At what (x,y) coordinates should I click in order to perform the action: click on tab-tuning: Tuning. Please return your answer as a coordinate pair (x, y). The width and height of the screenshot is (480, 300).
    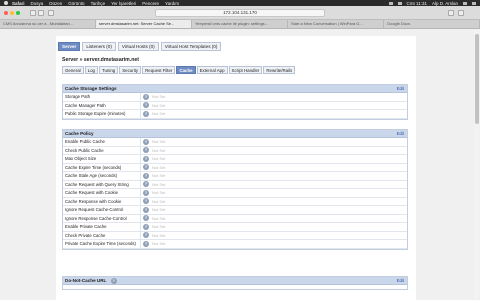
    Looking at the image, I should click on (108, 70).